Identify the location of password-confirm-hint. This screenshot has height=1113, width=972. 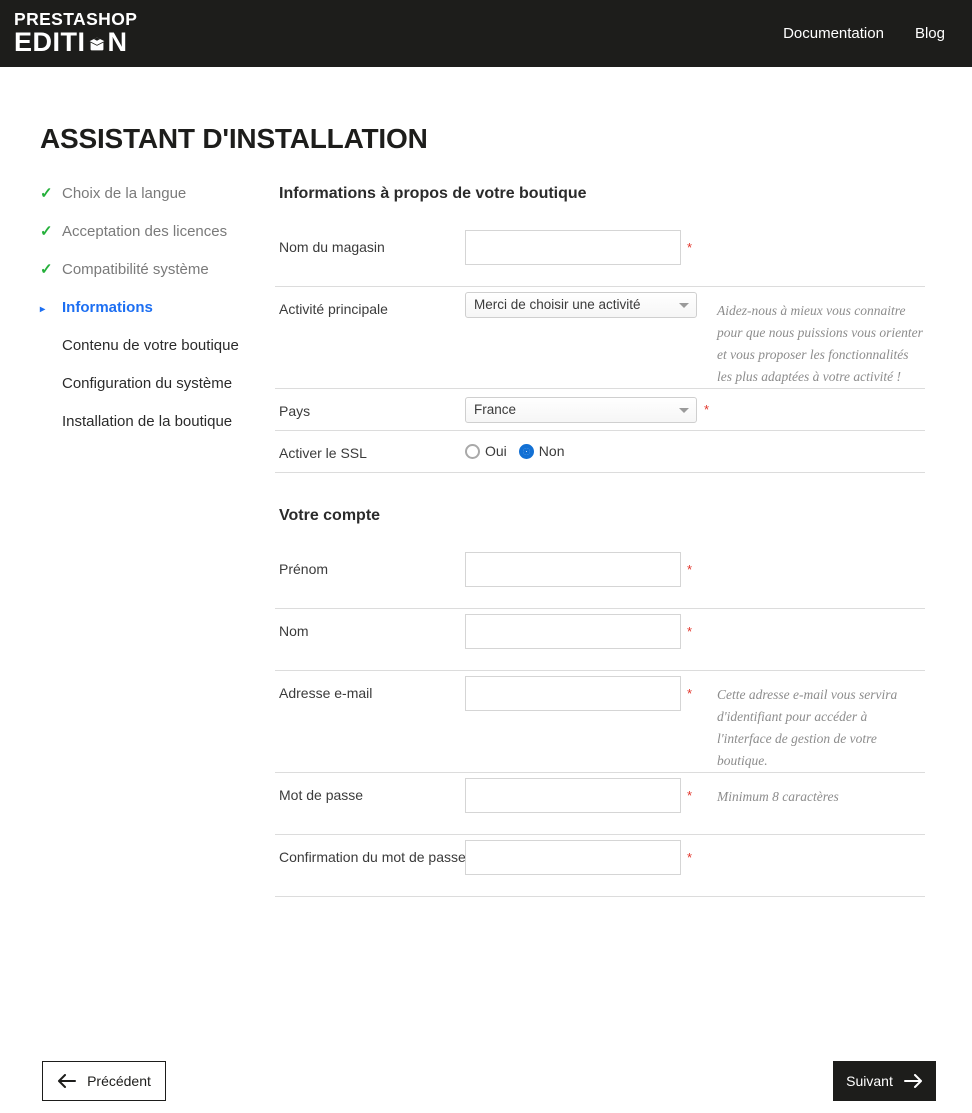
(816, 841).